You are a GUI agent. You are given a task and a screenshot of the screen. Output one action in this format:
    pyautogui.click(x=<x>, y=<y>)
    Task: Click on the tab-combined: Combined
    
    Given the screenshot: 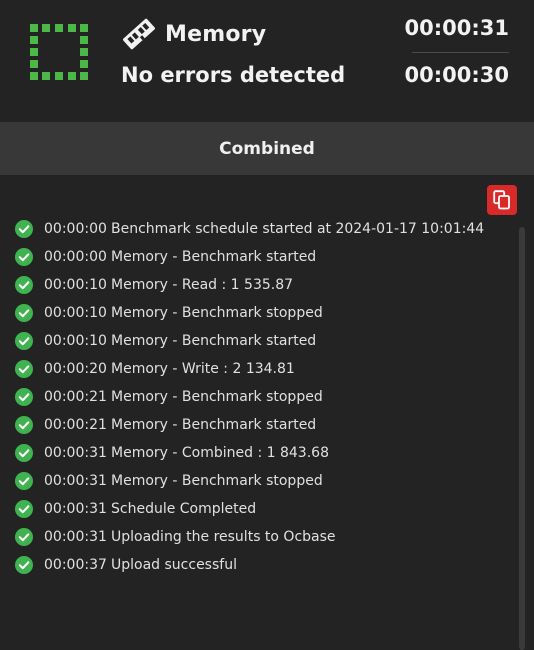 What is the action you would take?
    pyautogui.click(x=267, y=148)
    